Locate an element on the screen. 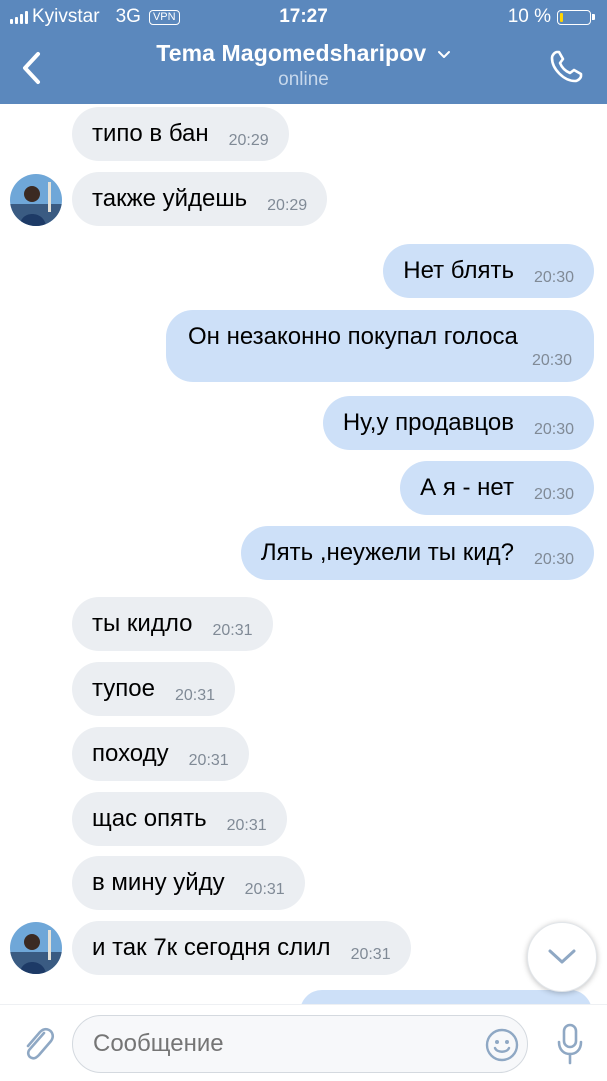 The image size is (607, 1081). message-bubble: и так 7к сегодня слил 20:31 is located at coordinates (241, 948).